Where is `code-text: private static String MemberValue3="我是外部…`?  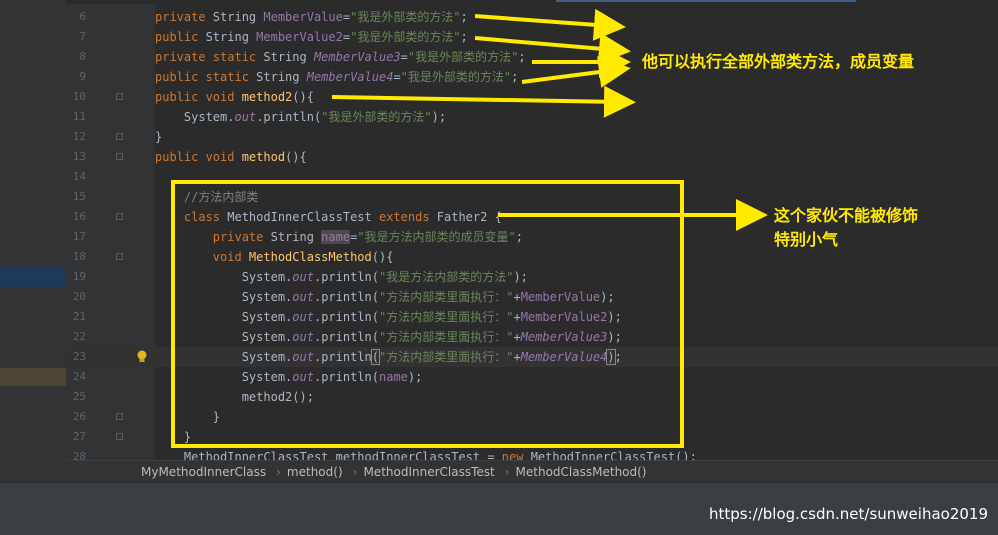
code-text: private static String MemberValue3="我是外部… is located at coordinates (340, 57).